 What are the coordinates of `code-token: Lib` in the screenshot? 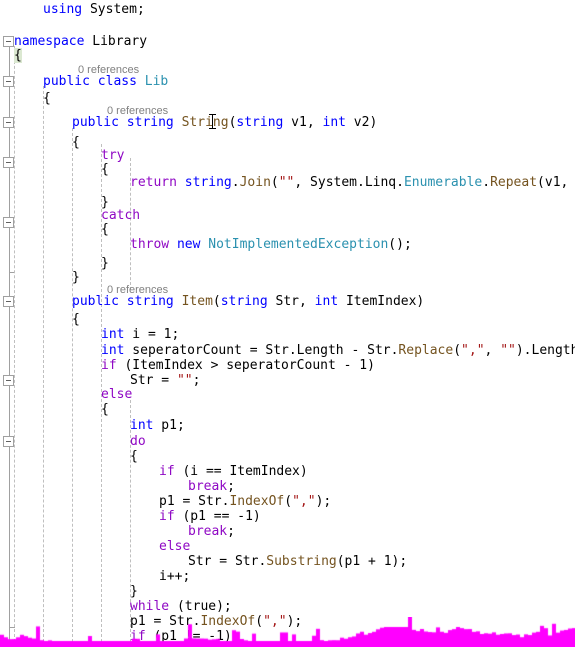 It's located at (156, 81).